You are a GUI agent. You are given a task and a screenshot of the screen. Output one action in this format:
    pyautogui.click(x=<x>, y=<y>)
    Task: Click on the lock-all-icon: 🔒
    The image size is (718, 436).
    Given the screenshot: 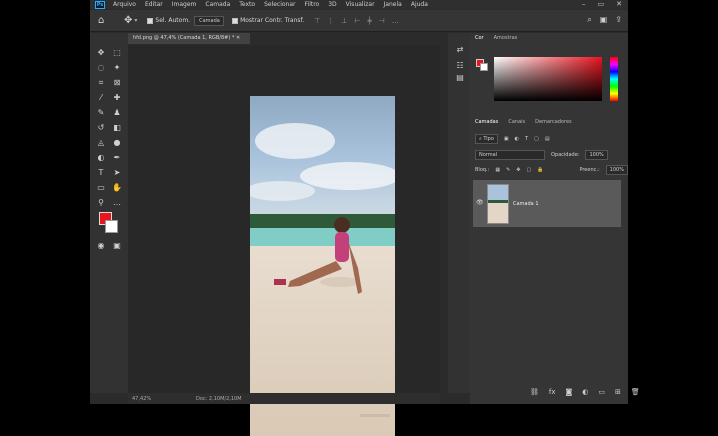 What is the action you would take?
    pyautogui.click(x=540, y=170)
    